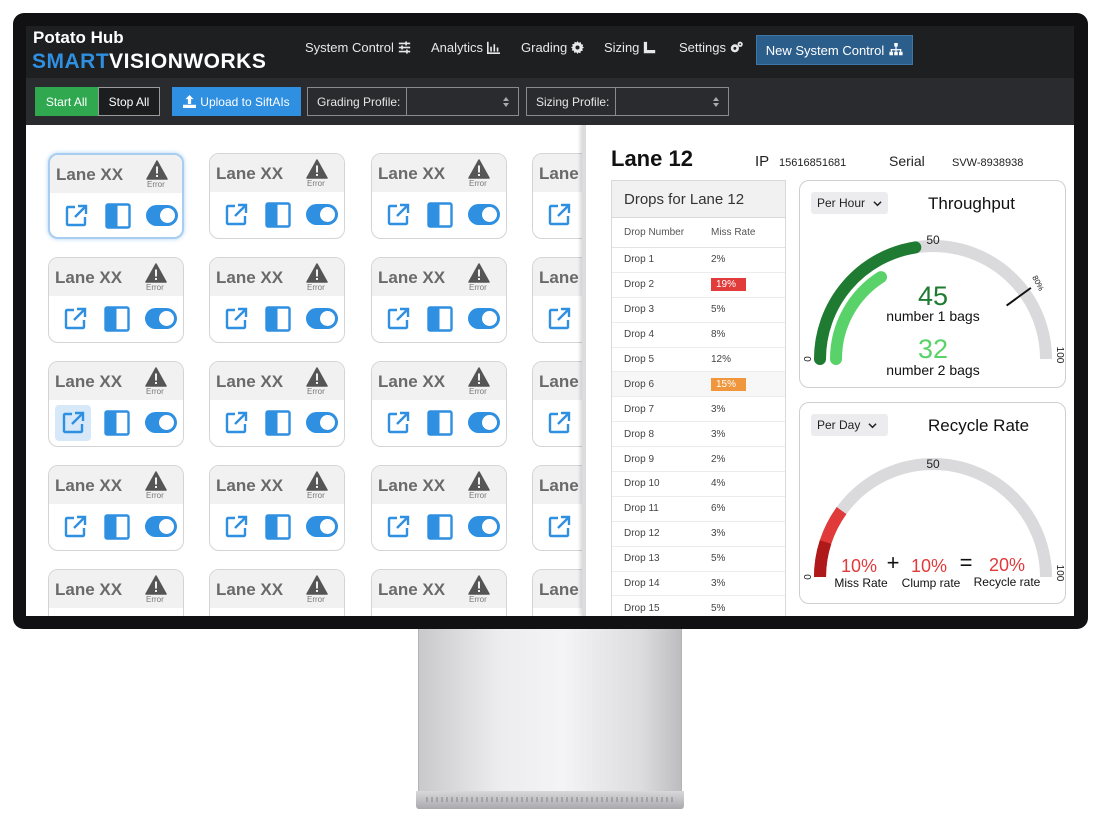 The width and height of the screenshot is (1100, 825). I want to click on nav-settings: Settings, so click(711, 47).